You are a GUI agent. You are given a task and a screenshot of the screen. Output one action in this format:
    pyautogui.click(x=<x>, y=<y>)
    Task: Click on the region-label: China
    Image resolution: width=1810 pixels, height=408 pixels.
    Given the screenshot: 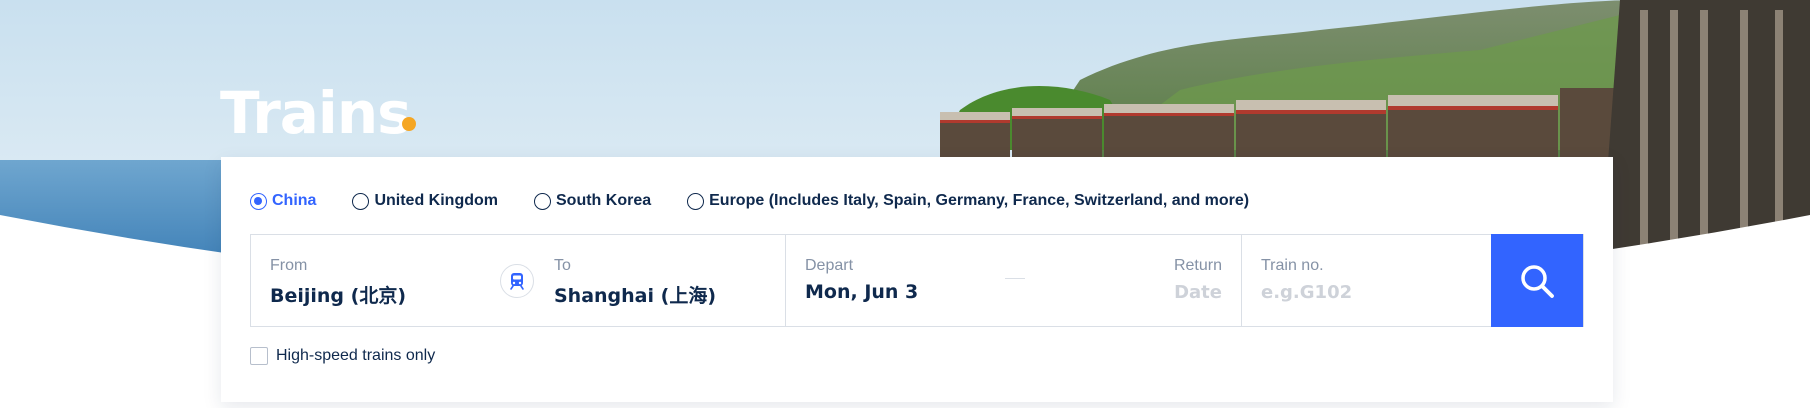 What is the action you would take?
    pyautogui.click(x=294, y=200)
    